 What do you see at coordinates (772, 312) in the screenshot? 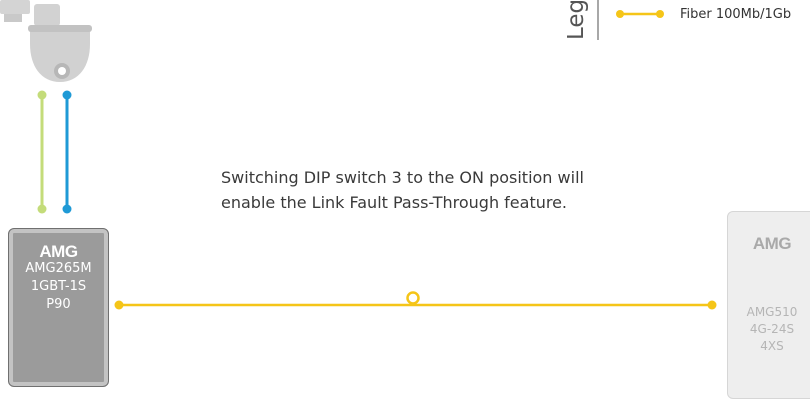
I see `right-model-line: AMG510` at bounding box center [772, 312].